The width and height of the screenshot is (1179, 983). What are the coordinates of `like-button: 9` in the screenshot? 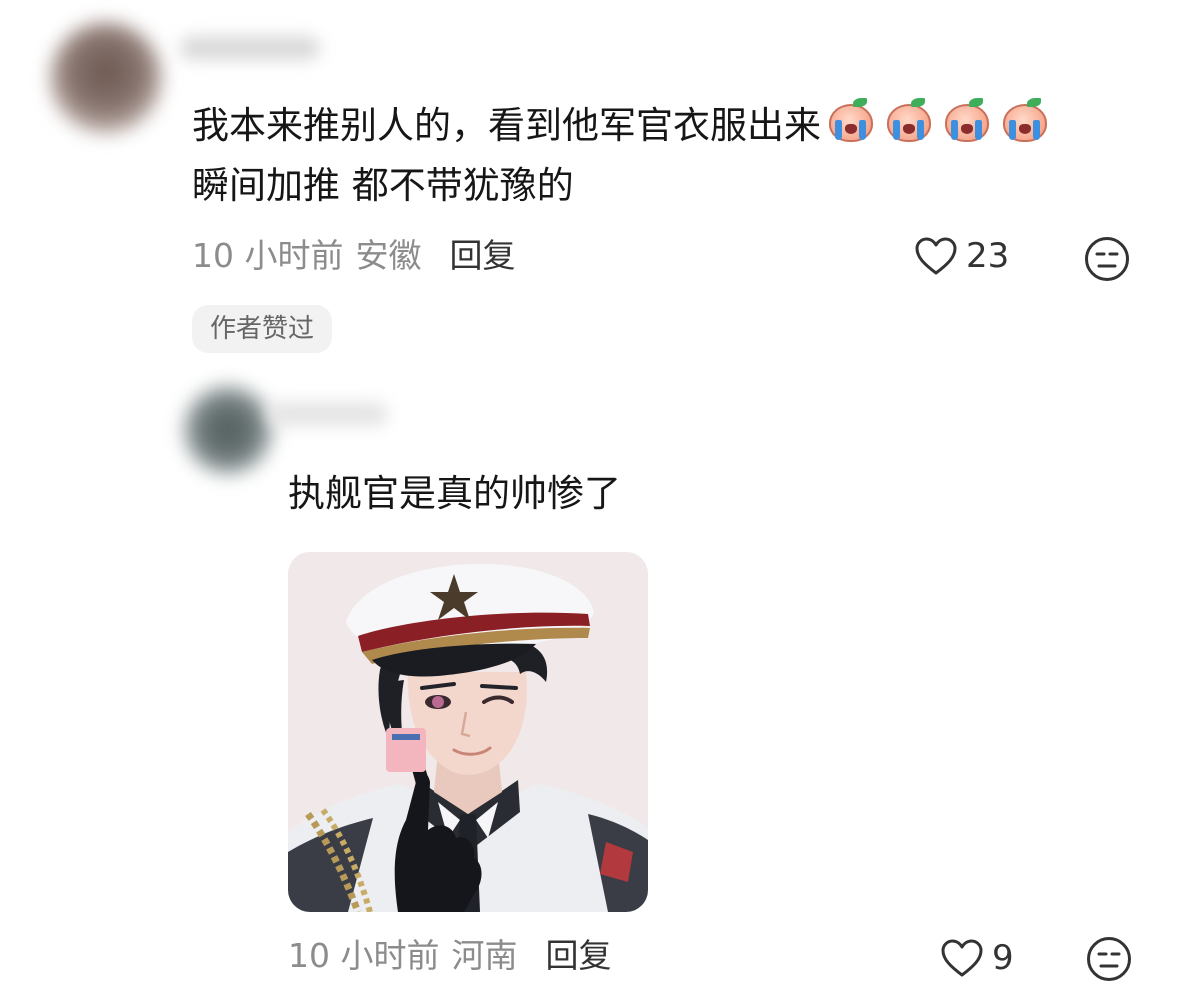 It's located at (977, 958).